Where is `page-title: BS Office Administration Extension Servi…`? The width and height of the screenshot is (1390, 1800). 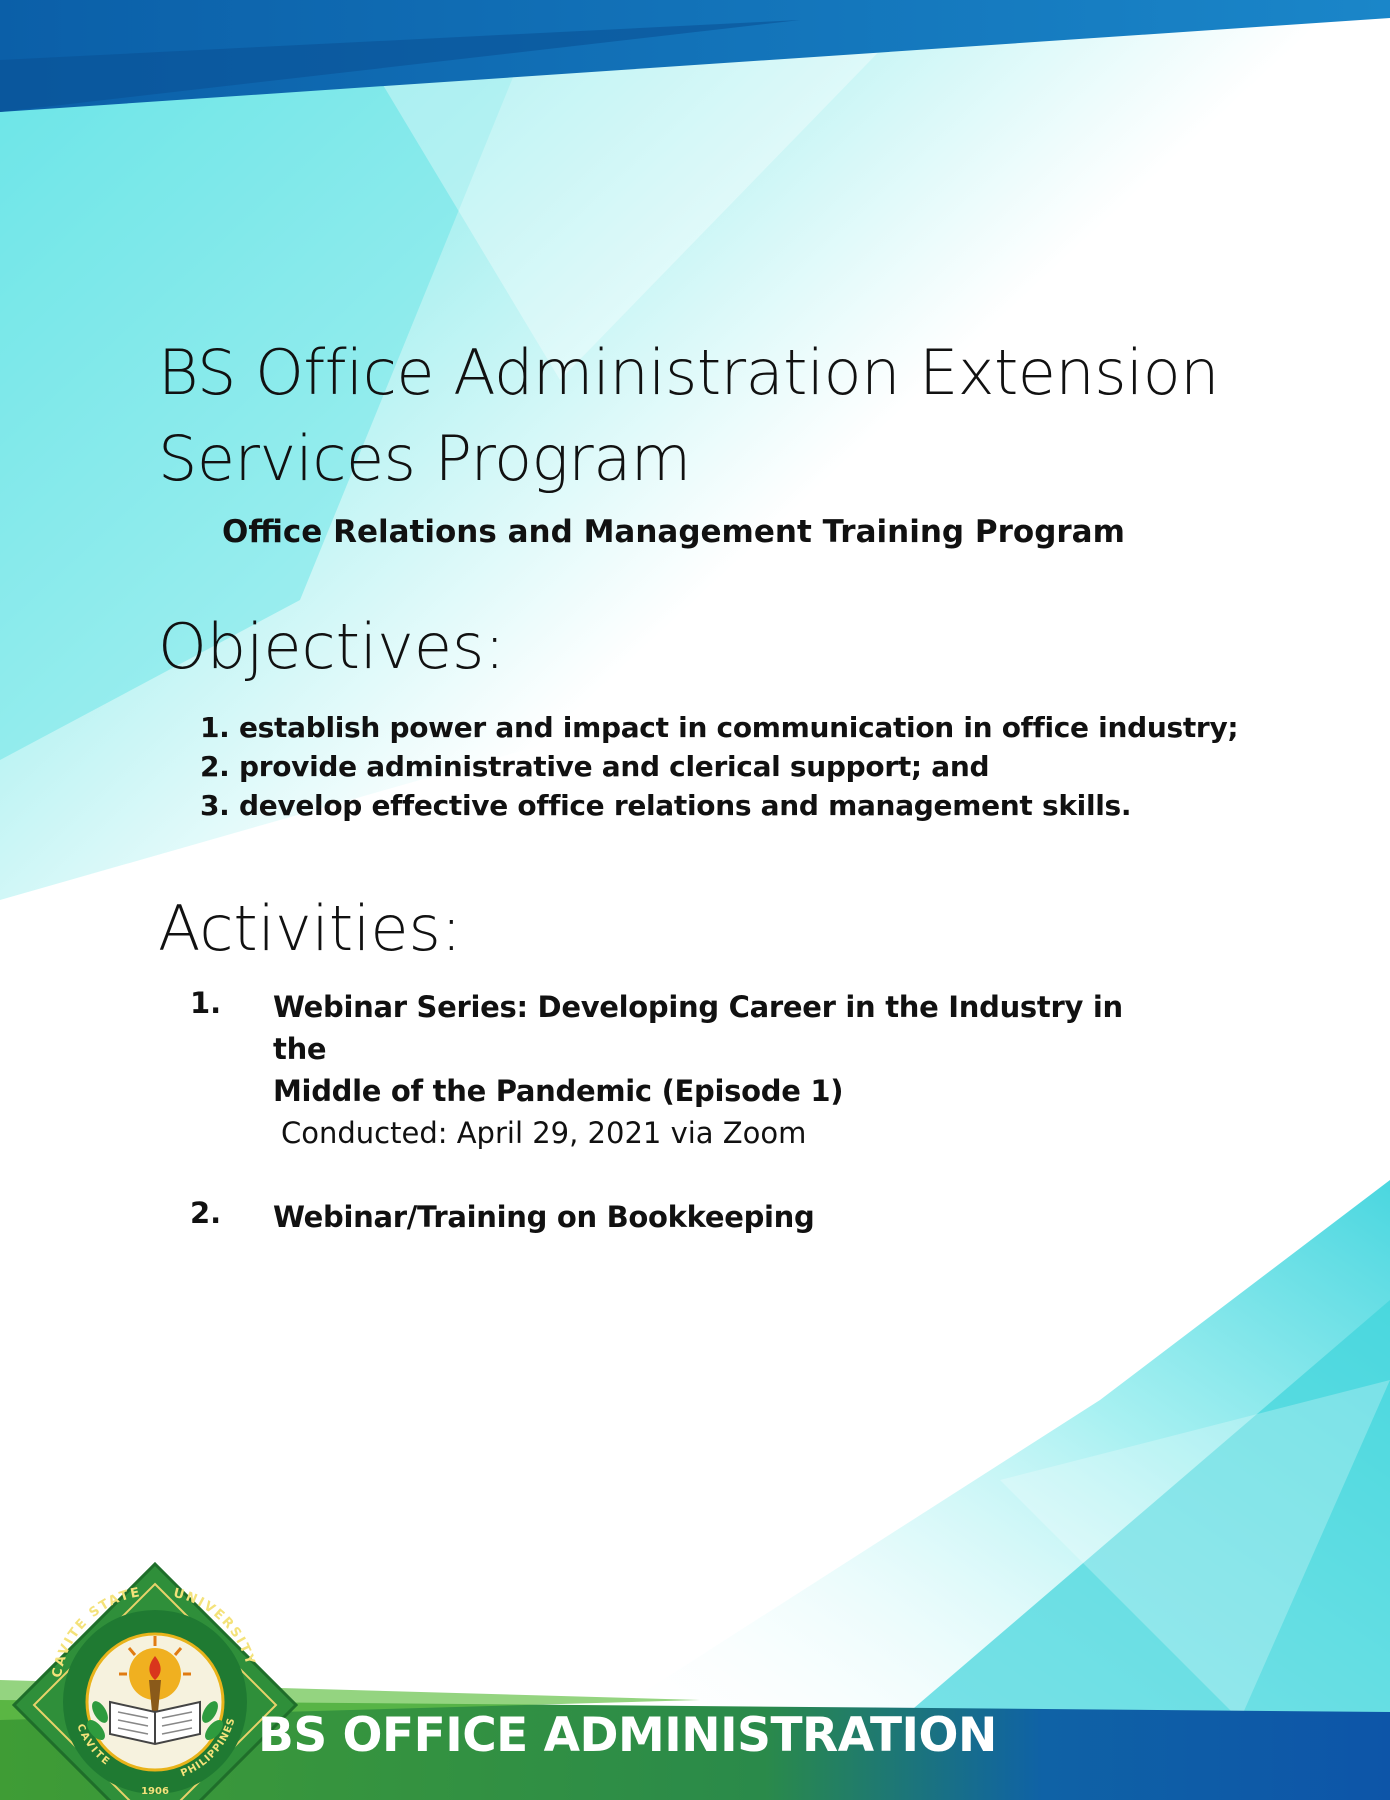 page-title: BS Office Administration Extension Servi… is located at coordinates (688, 415).